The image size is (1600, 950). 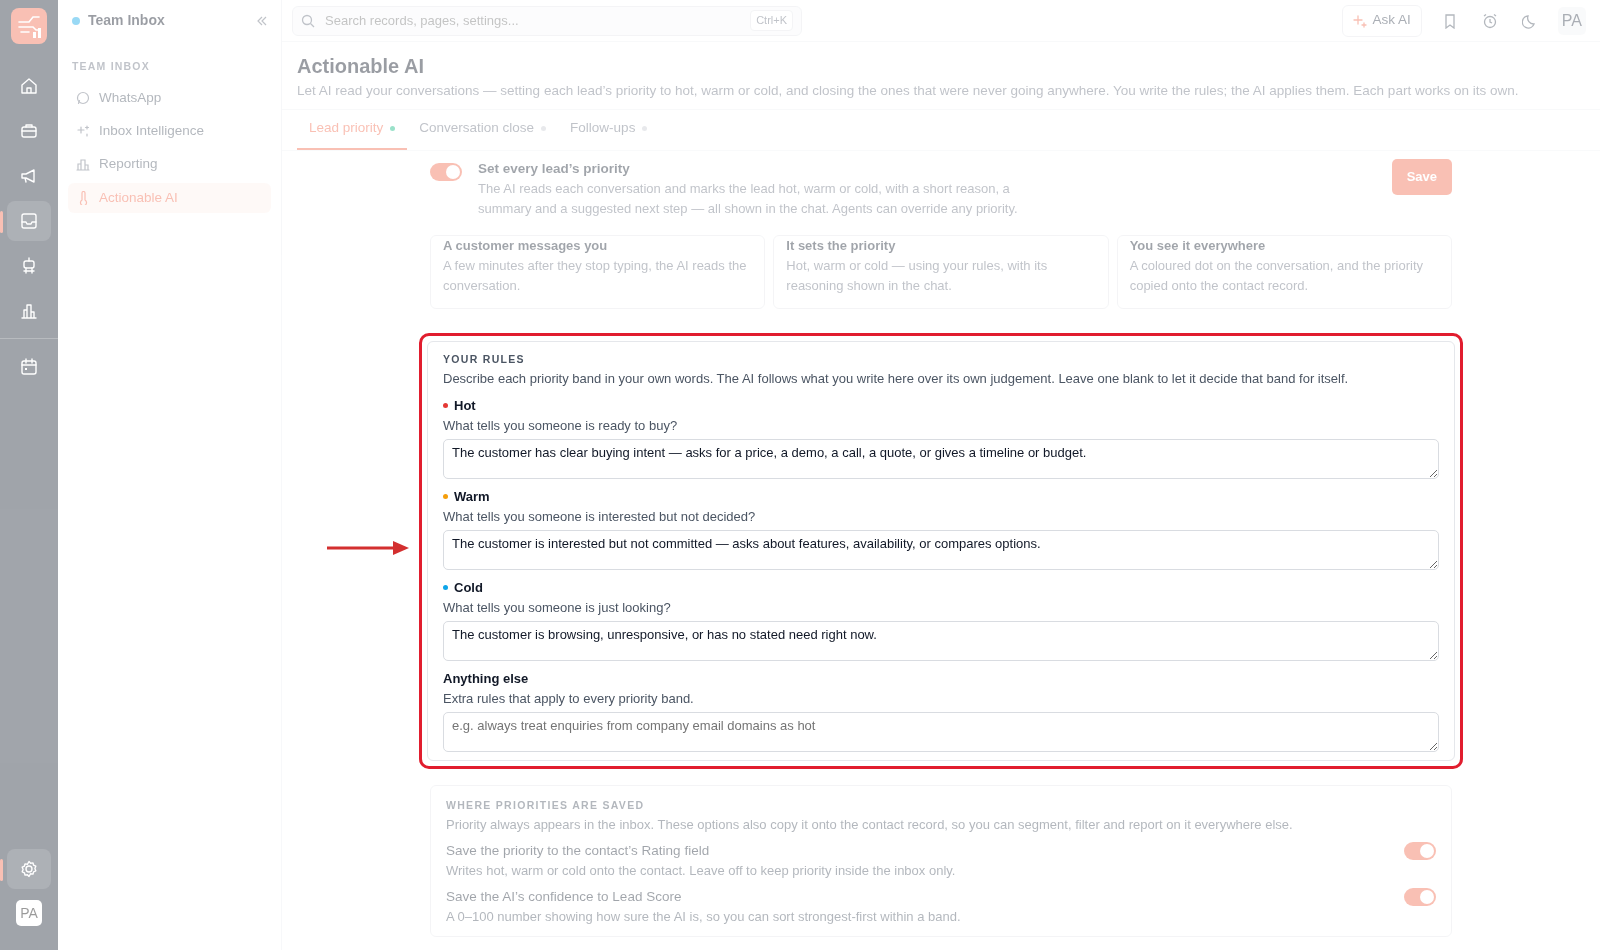 I want to click on shortcut-hint: Ctrl+K, so click(x=771, y=20).